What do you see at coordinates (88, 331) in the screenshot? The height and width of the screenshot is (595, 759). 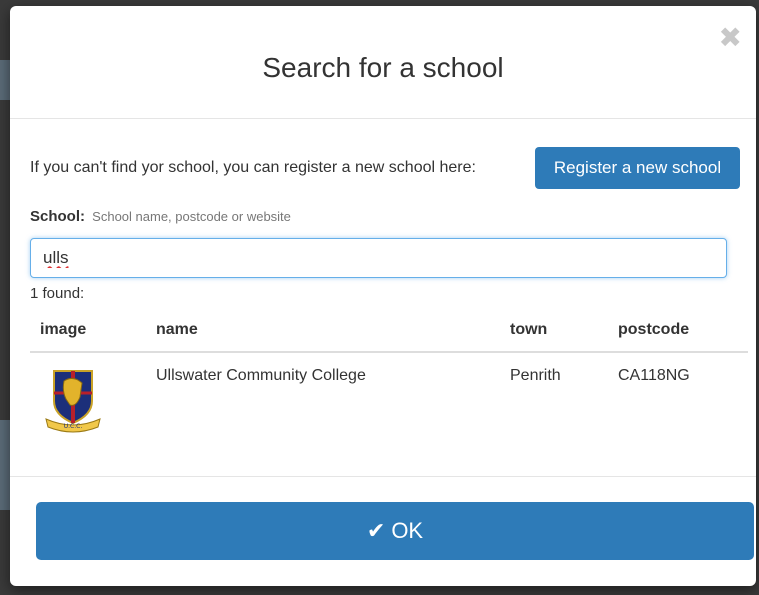 I see `column-header-image: image` at bounding box center [88, 331].